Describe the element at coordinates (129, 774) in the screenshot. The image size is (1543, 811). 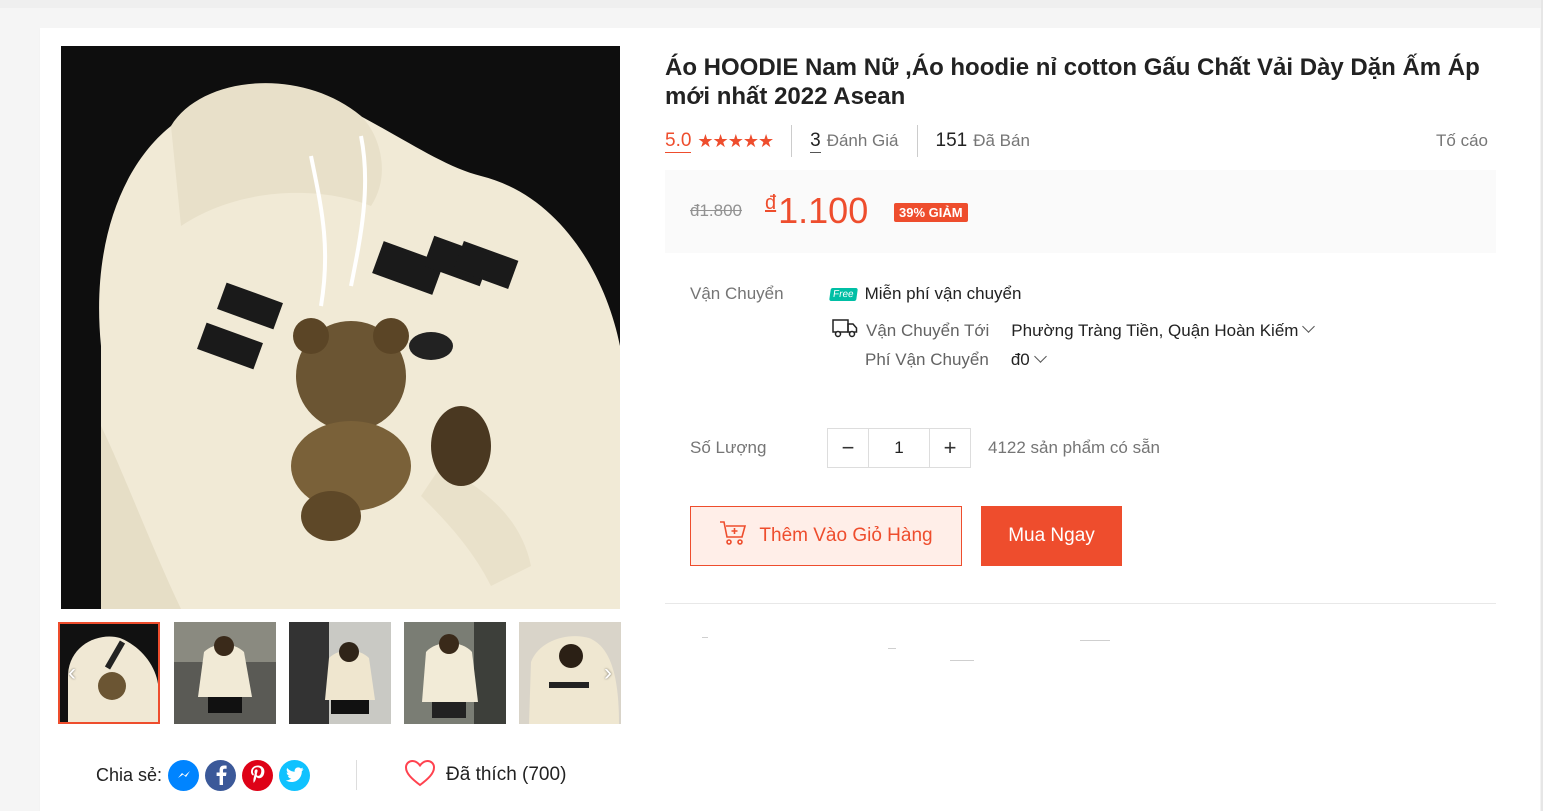
I see `share-label: Chia sẻ:` at that location.